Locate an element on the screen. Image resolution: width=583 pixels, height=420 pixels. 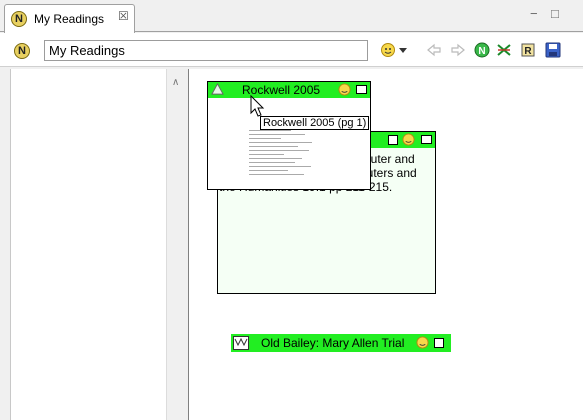
pdf-document-icon is located at coordinates (217, 89).